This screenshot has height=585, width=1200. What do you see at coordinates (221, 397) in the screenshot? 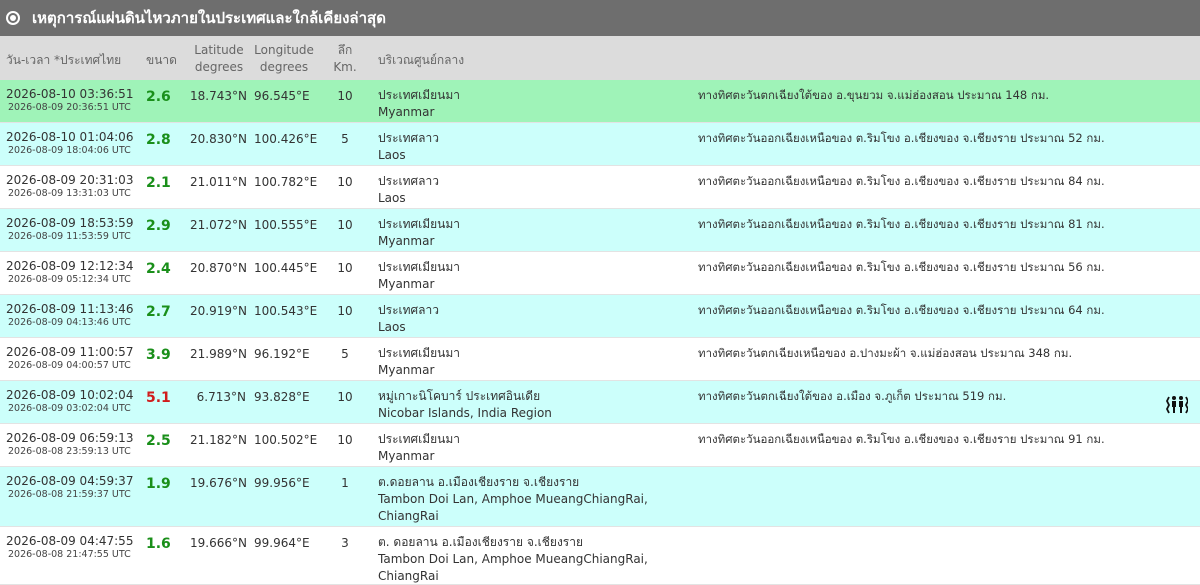
I see `latitude-value: 6.713°N` at bounding box center [221, 397].